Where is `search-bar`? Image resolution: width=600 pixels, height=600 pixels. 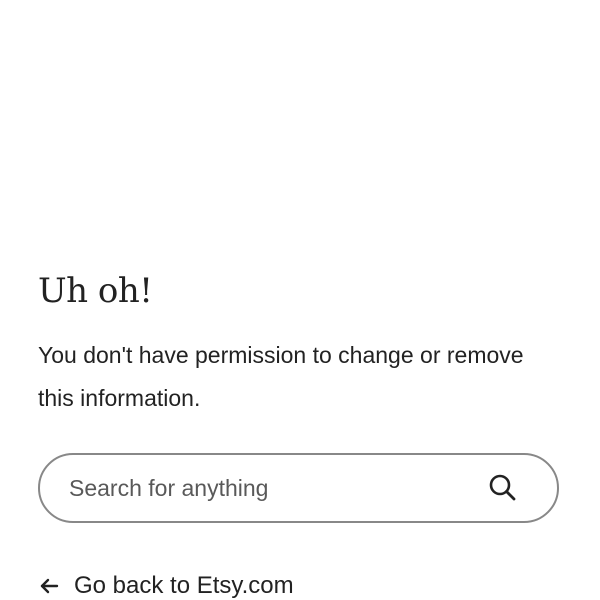
search-bar is located at coordinates (298, 488).